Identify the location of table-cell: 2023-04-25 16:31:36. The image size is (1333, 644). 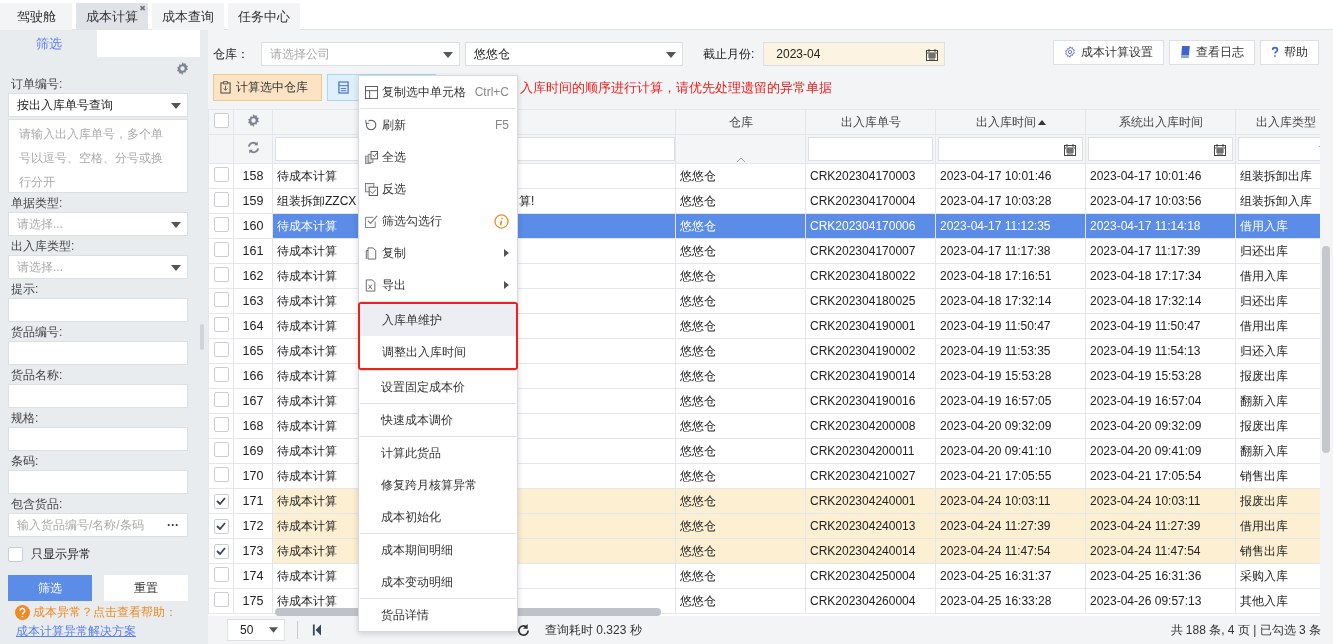
(1160, 576).